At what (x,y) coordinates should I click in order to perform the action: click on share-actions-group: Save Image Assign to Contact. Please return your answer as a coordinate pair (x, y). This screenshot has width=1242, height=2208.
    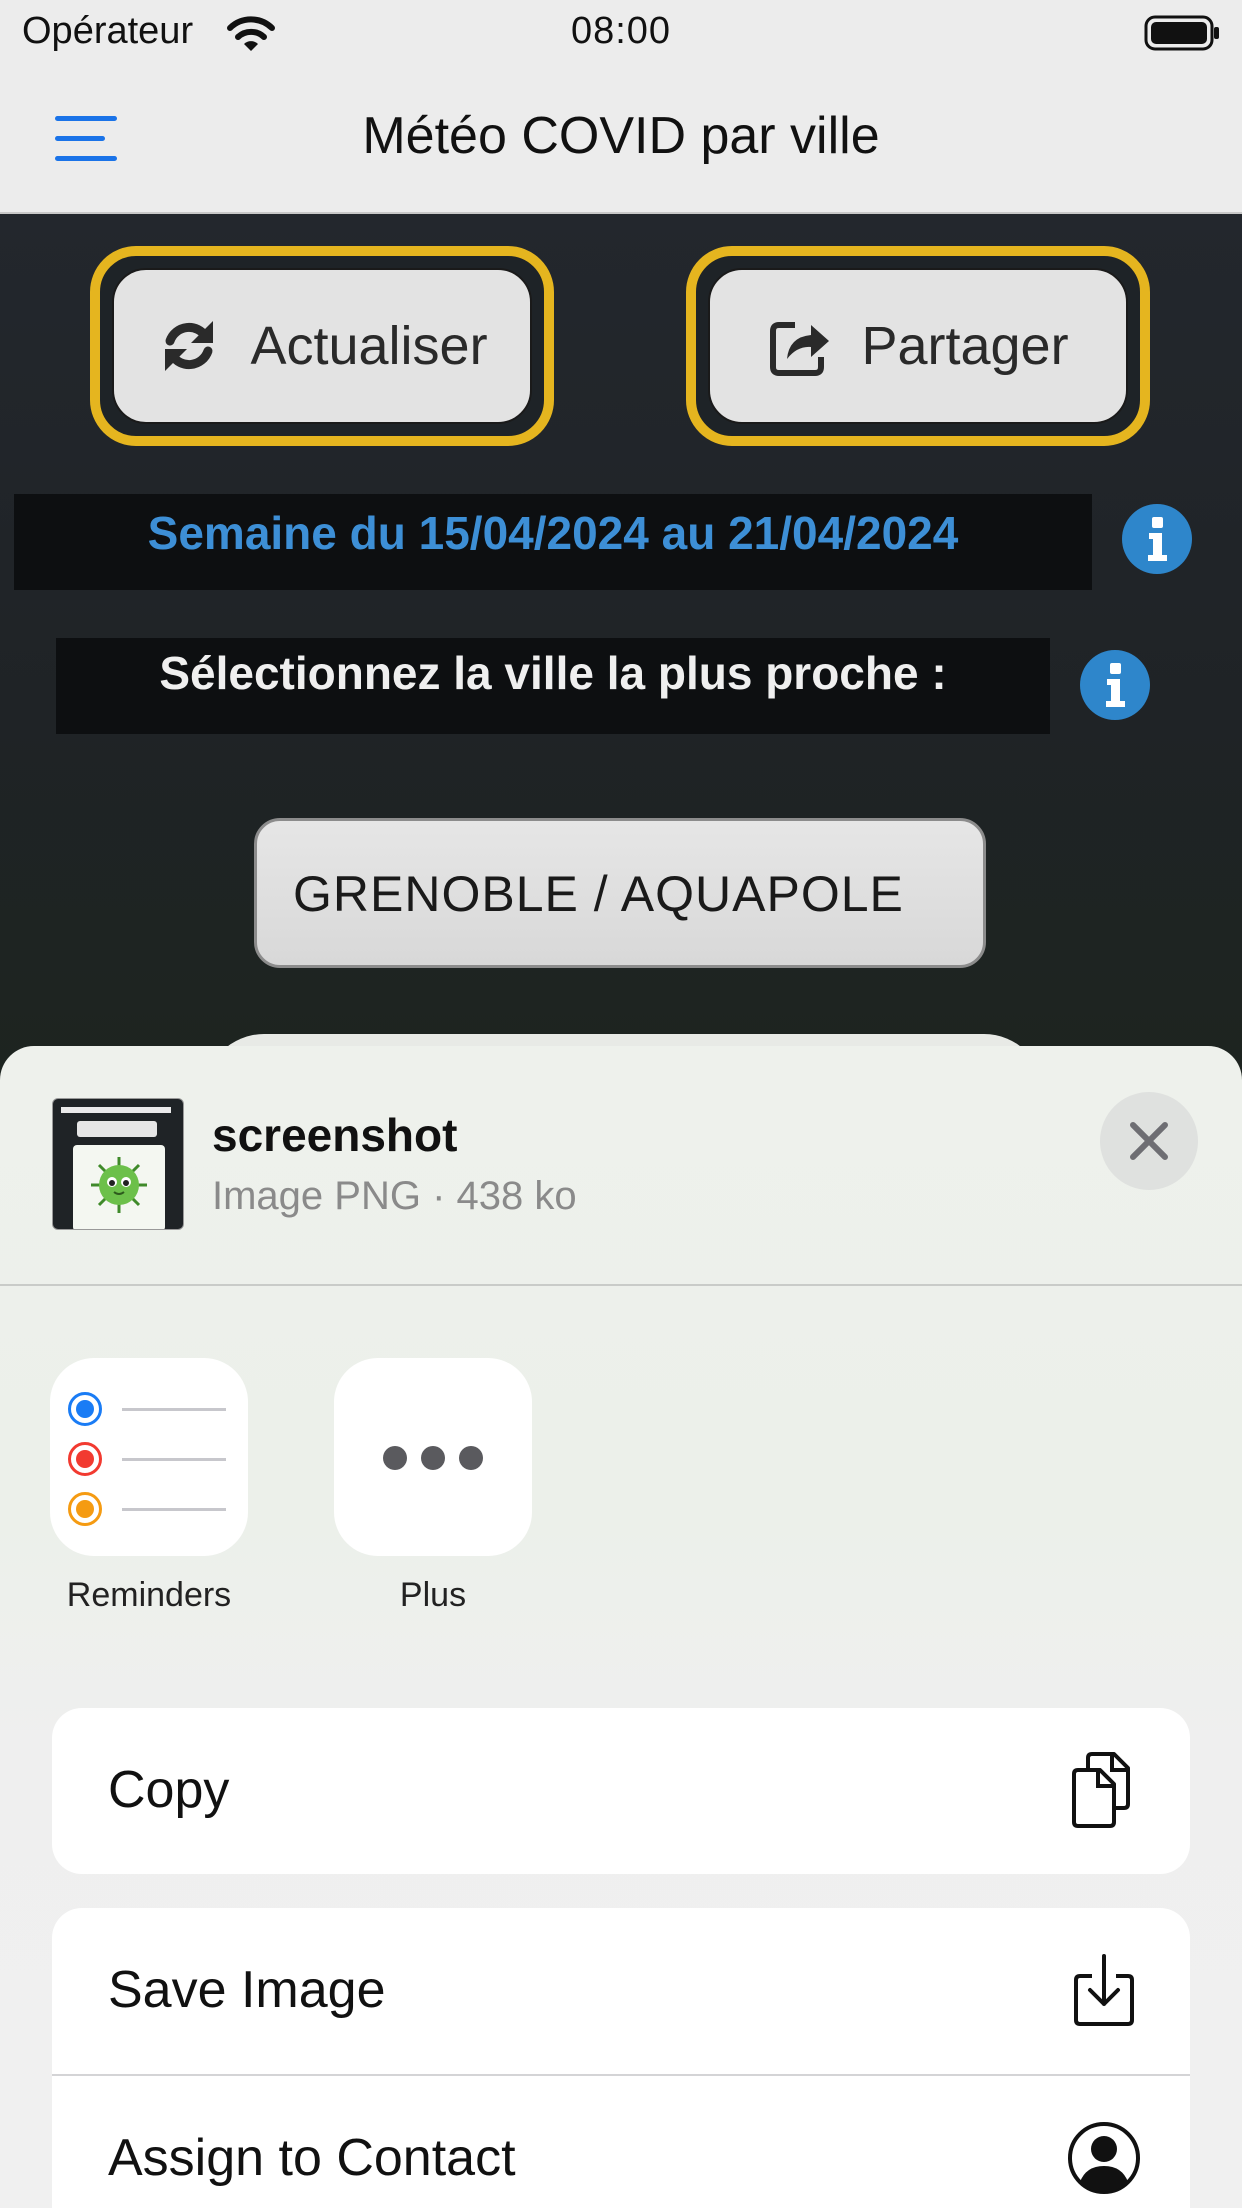
    Looking at the image, I should click on (621, 2058).